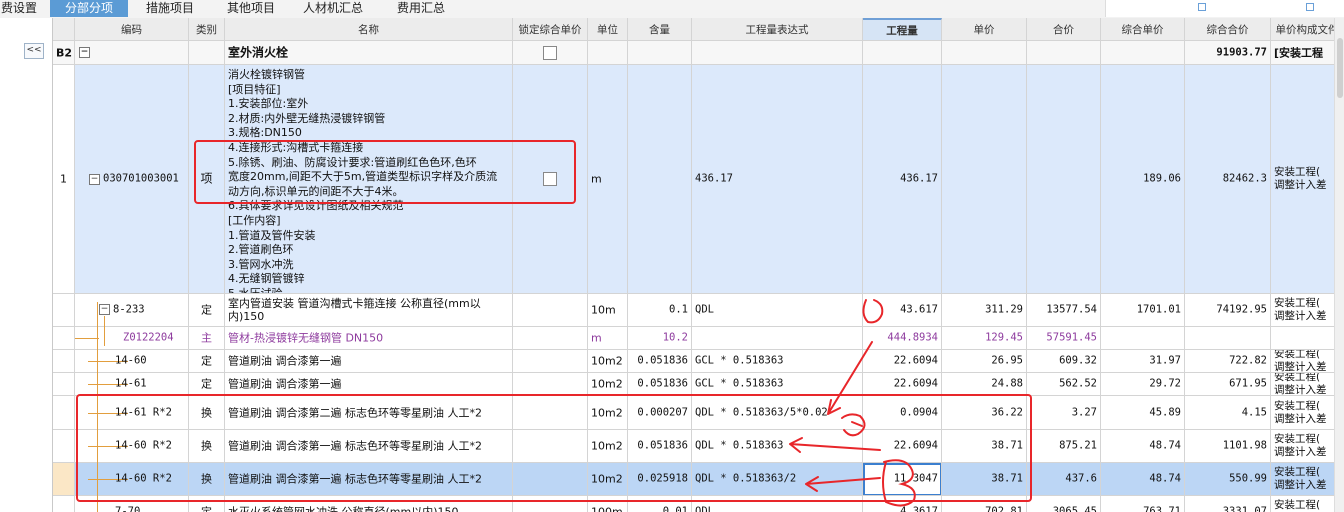  I want to click on feature-line: 宽度20mm,间距不大于5m,管道类型标识字样及介质流, so click(363, 177).